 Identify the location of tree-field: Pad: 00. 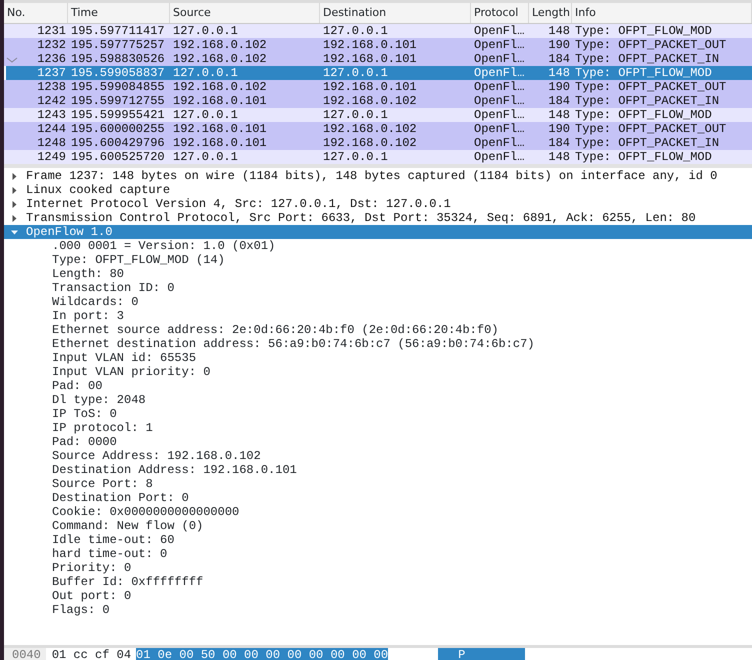
(378, 386).